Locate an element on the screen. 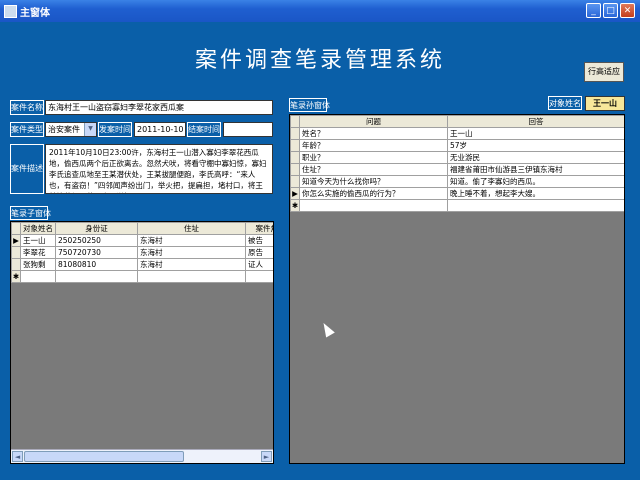 The image size is (640, 480). cell-name: 李翠花 is located at coordinates (38, 252).